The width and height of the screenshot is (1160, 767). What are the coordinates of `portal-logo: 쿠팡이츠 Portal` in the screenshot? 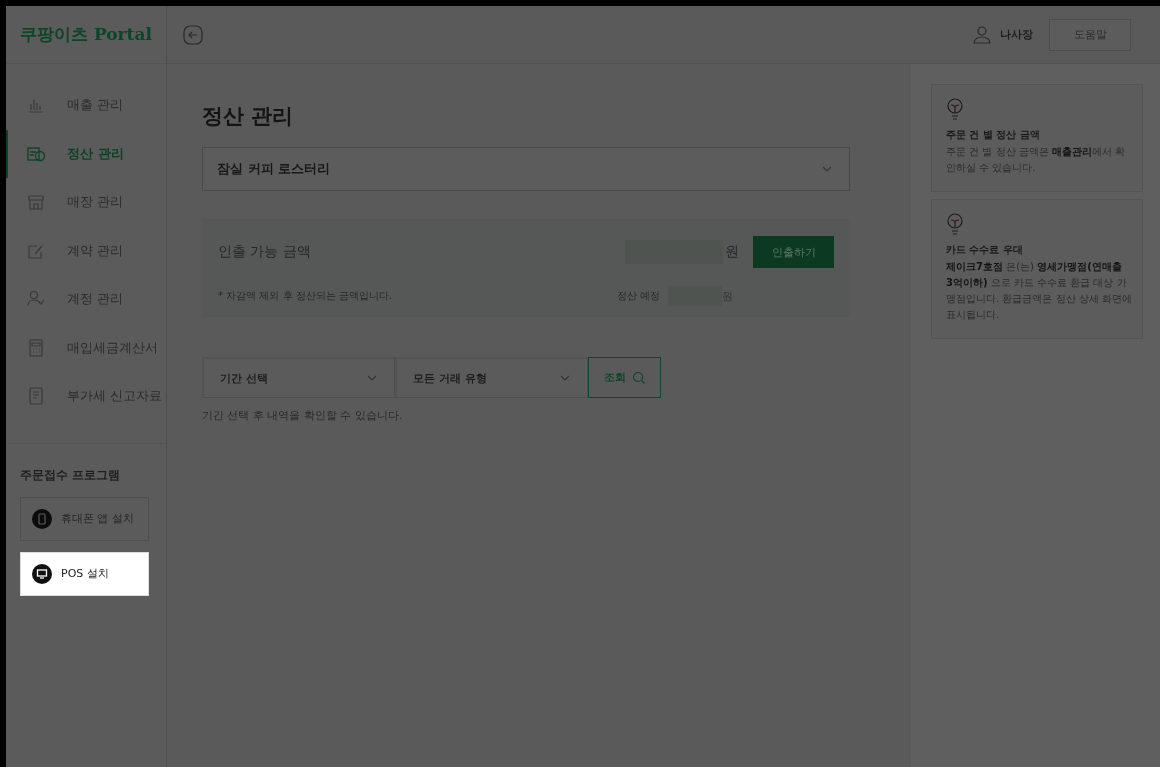 It's located at (86, 35).